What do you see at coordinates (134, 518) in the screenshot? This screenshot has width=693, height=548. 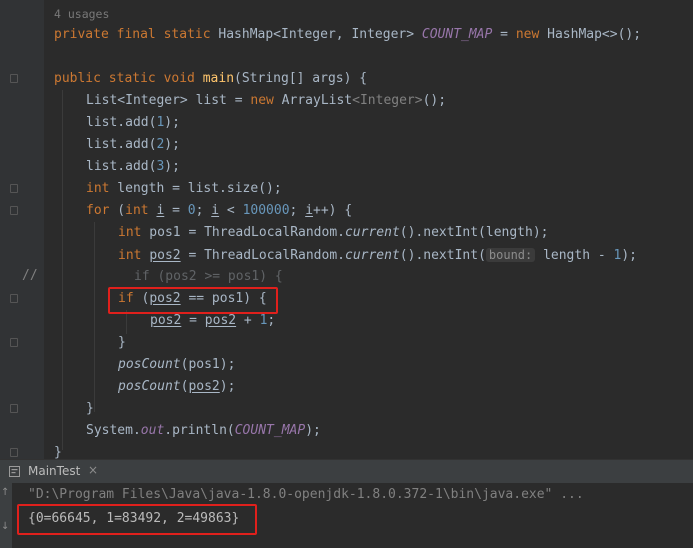 I see `console-output: {0=66645, 1=83492, 2=49863}` at bounding box center [134, 518].